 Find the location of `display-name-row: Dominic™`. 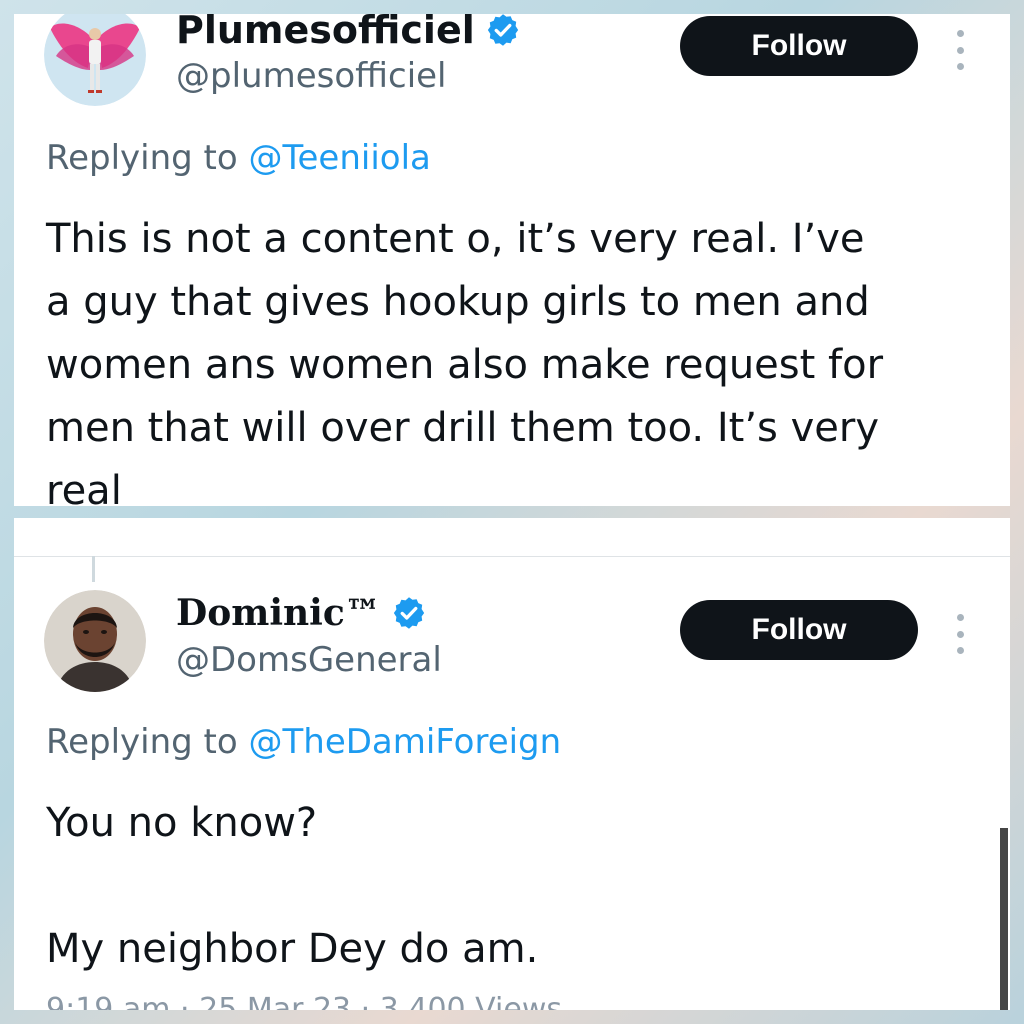

display-name-row: Dominic™ is located at coordinates (301, 613).